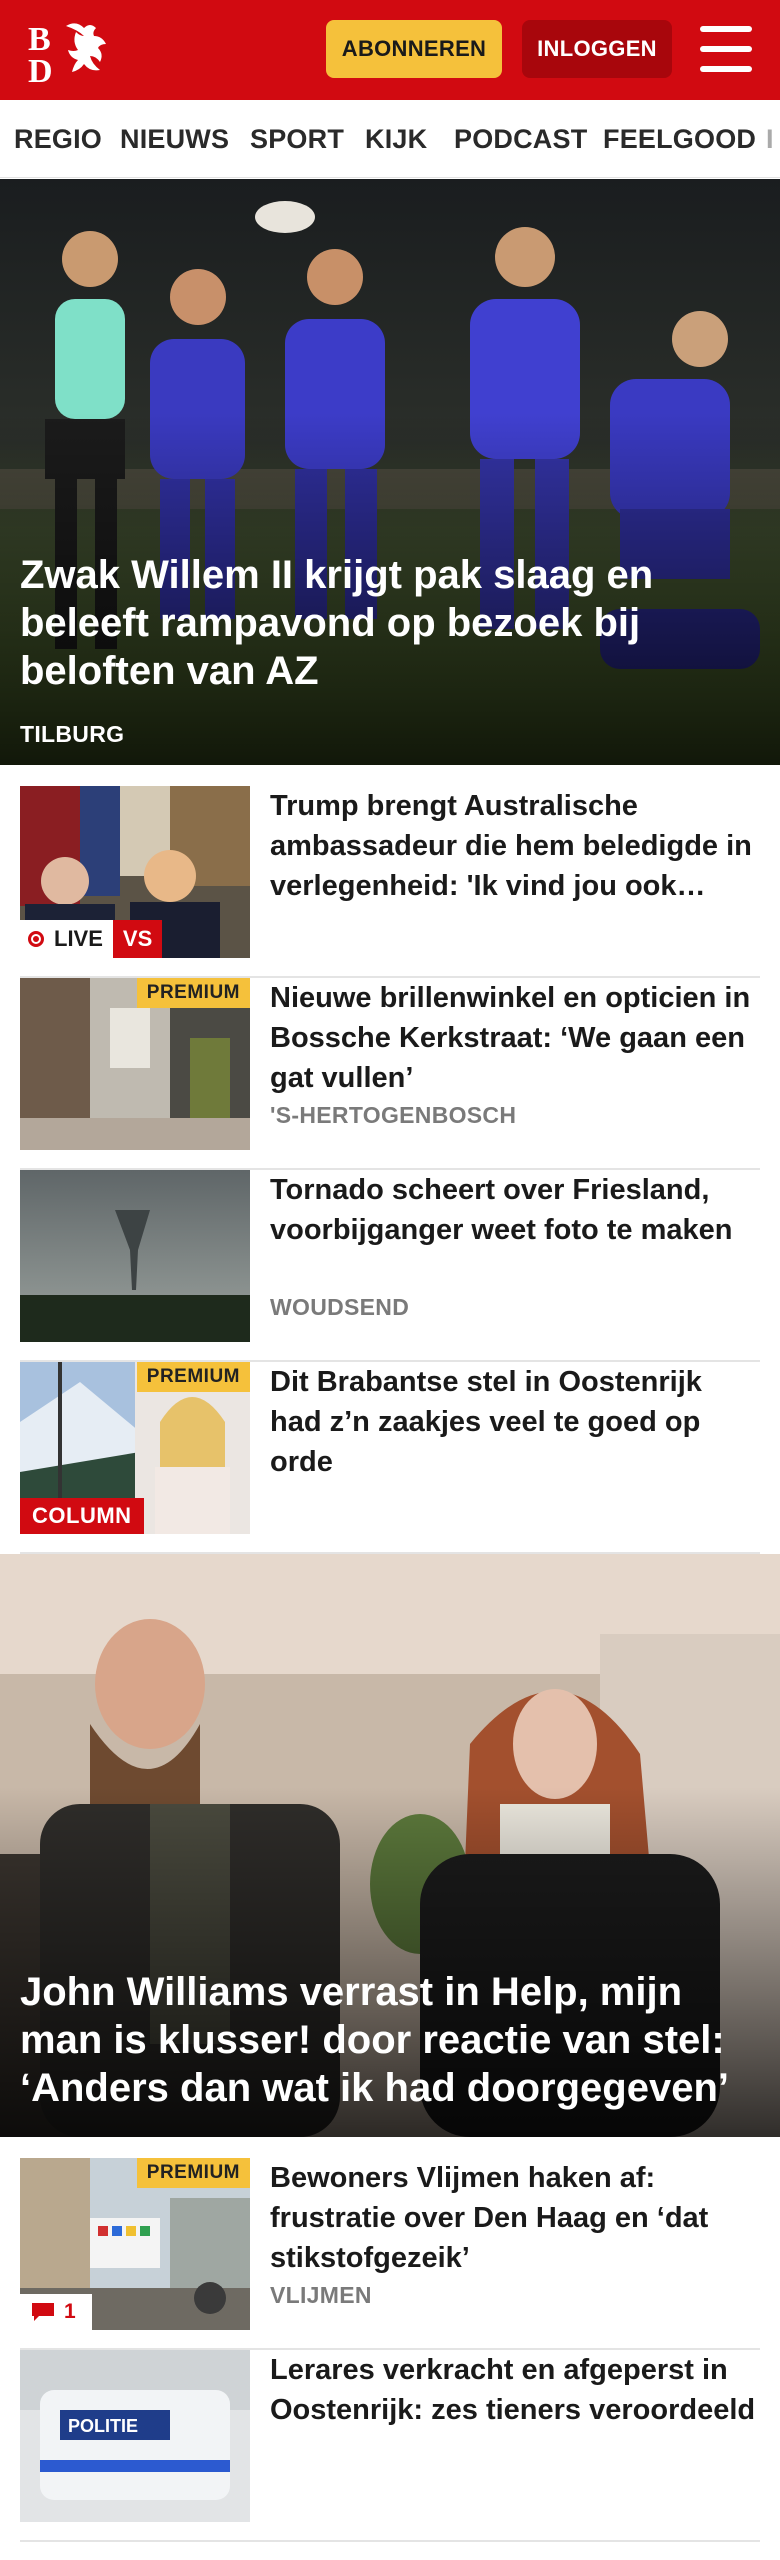 The width and height of the screenshot is (780, 2560). I want to click on bd-logo: B D, so click(71, 53).